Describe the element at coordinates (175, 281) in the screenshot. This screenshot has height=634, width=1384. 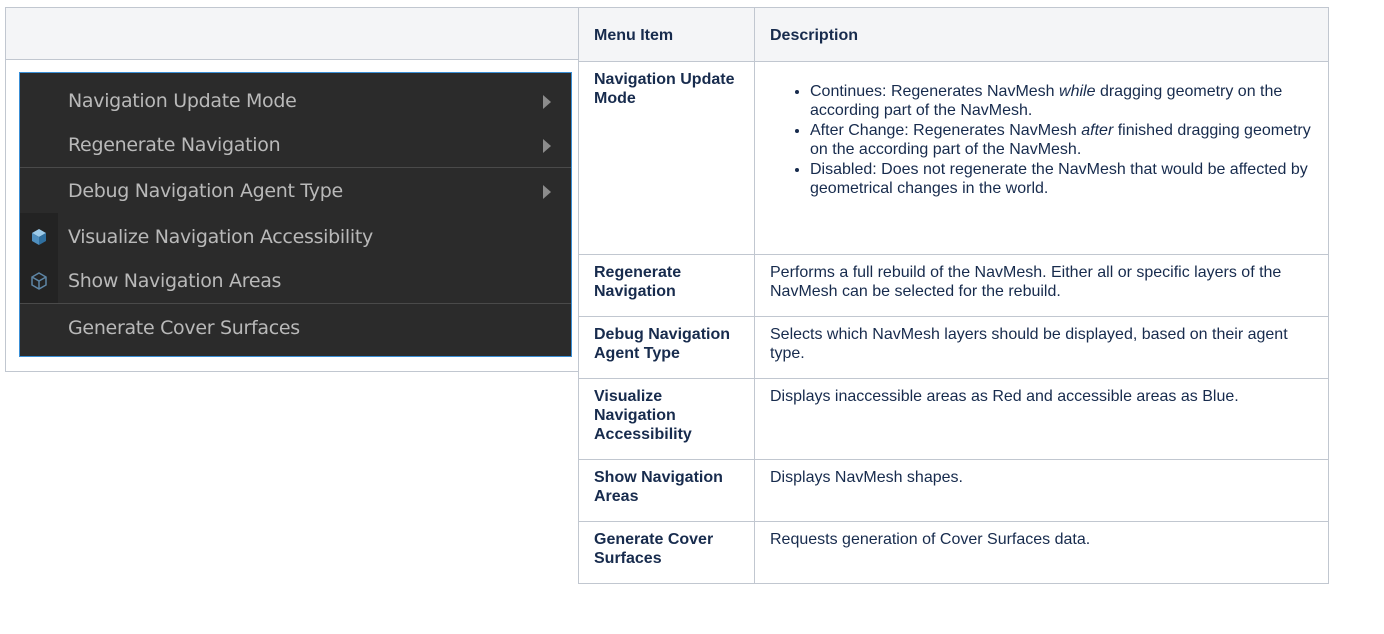
I see `menu-item-label: Show Navigation Areas` at that location.